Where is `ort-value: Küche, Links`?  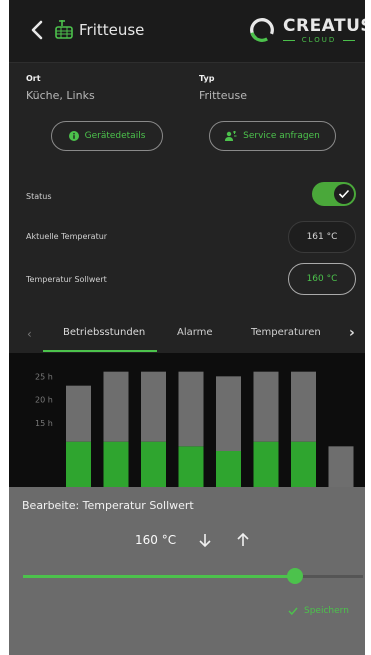 ort-value: Küche, Links is located at coordinates (60, 95).